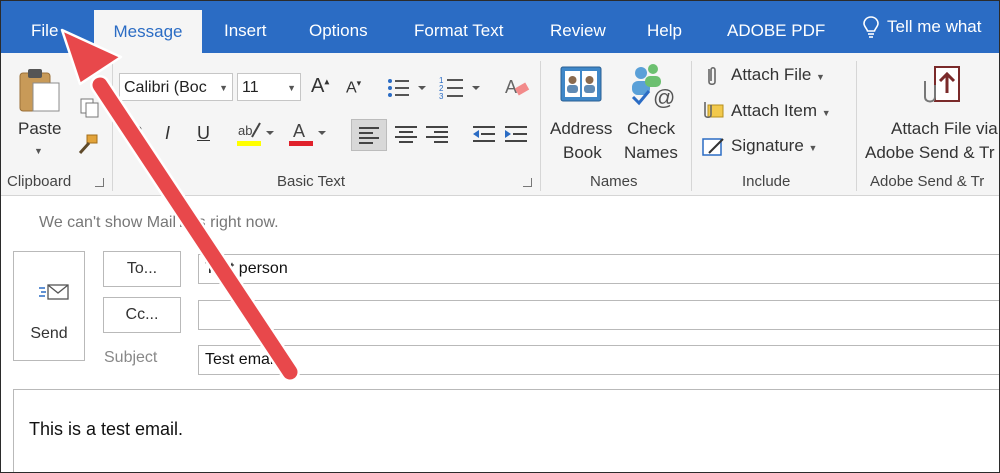 The height and width of the screenshot is (473, 1000). What do you see at coordinates (614, 181) in the screenshot?
I see `names-group-label: Names` at bounding box center [614, 181].